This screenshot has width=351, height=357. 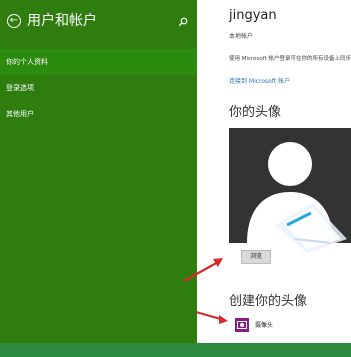 I want to click on camera-icon, so click(x=242, y=325).